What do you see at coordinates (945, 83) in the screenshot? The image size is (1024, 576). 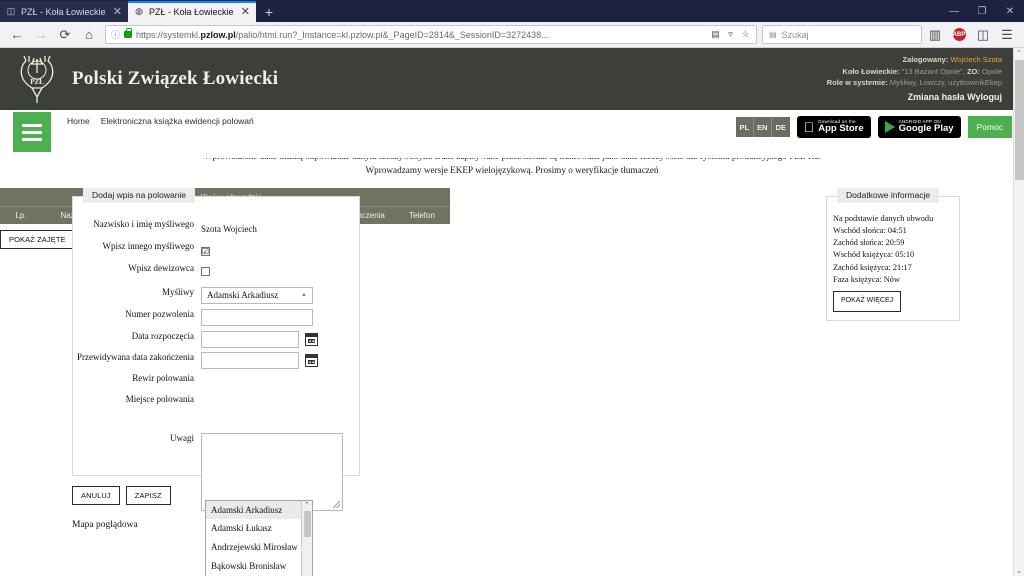 I see `roles-value: Myśliwy, Łowczy, użytkownikEkep` at bounding box center [945, 83].